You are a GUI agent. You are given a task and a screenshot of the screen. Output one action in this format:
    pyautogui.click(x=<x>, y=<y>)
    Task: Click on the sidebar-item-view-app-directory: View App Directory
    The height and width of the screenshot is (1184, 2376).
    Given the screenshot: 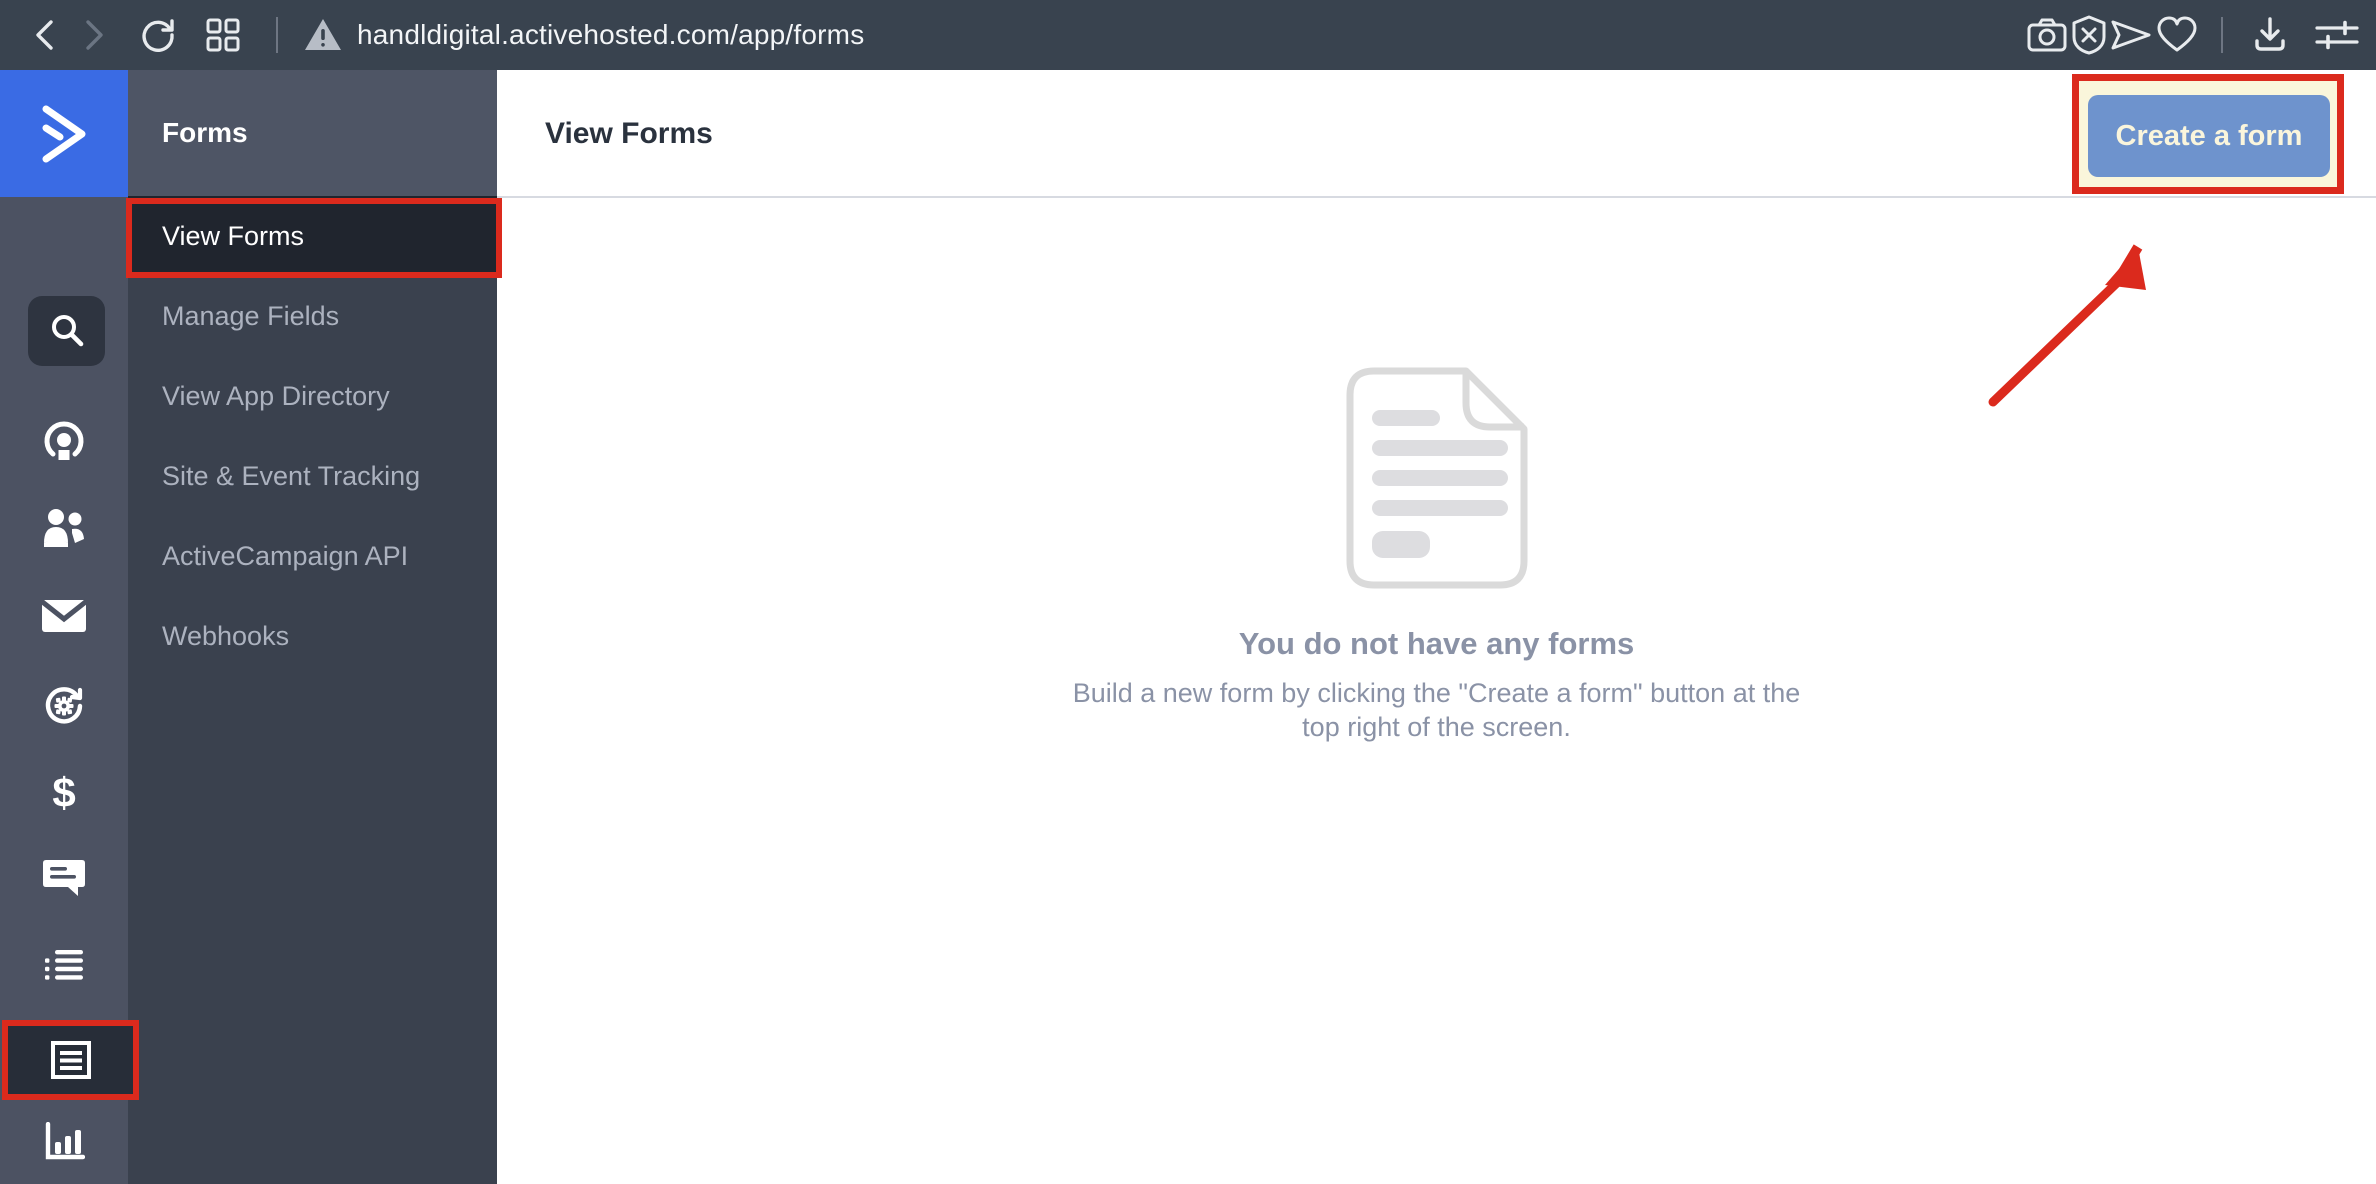 What is the action you would take?
    pyautogui.click(x=312, y=396)
    